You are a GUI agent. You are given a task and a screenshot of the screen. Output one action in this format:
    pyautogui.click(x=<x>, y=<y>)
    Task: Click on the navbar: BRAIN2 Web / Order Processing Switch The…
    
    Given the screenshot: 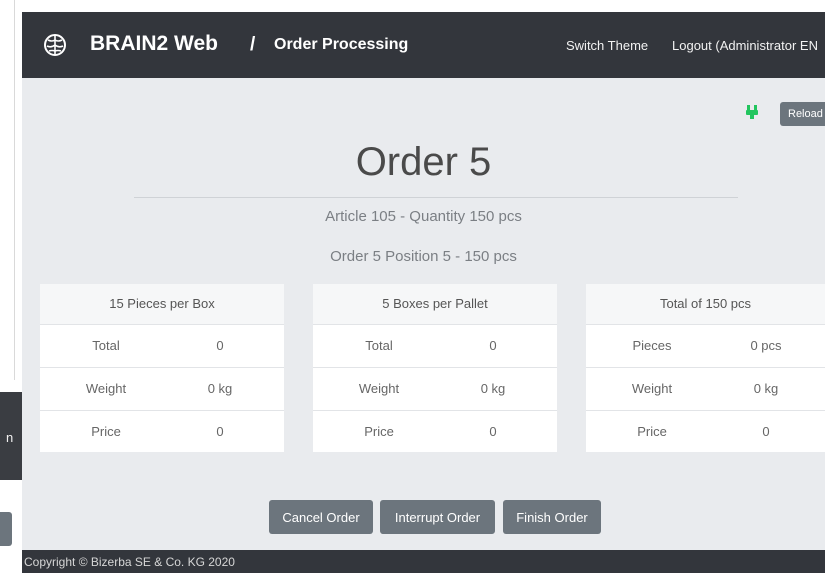 What is the action you would take?
    pyautogui.click(x=423, y=45)
    